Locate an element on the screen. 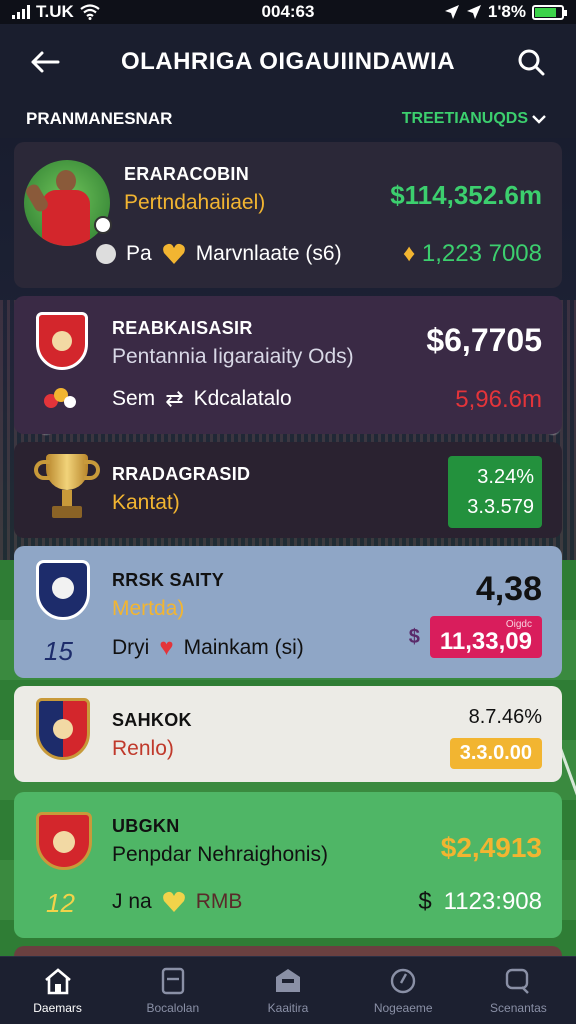  cellular-signal-icon is located at coordinates (21, 12).